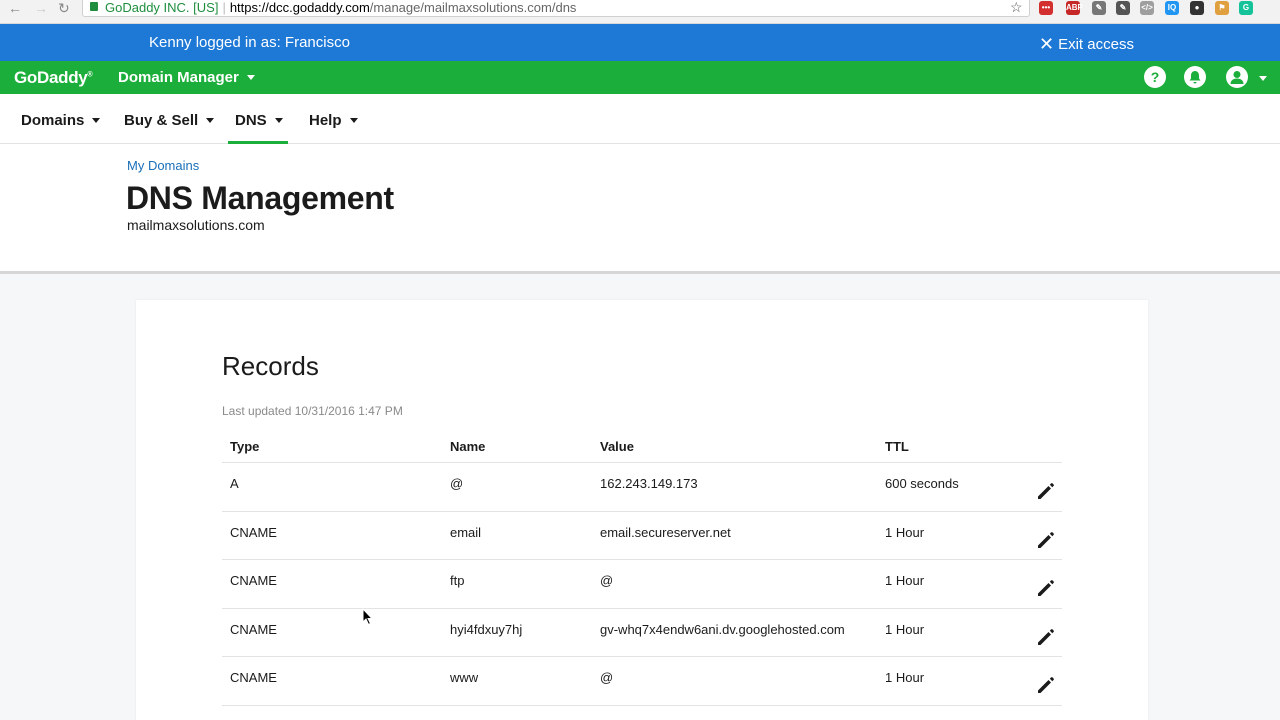  What do you see at coordinates (1197, 8) in the screenshot?
I see `camera-icon: ●` at bounding box center [1197, 8].